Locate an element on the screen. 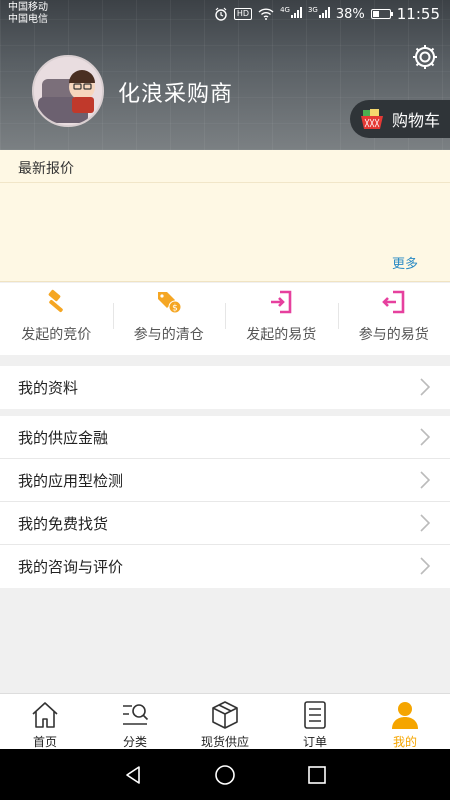  battery-percent: 38% is located at coordinates (350, 14).